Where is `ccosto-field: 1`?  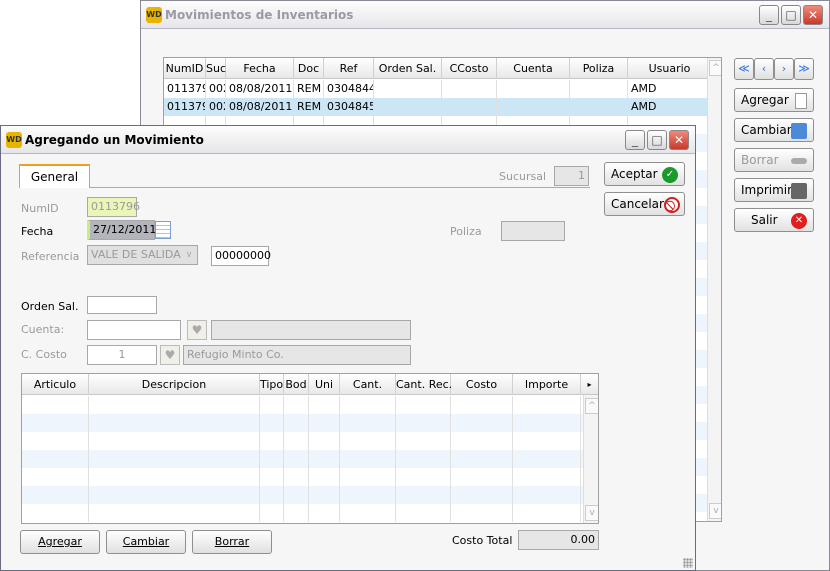
ccosto-field: 1 is located at coordinates (122, 355).